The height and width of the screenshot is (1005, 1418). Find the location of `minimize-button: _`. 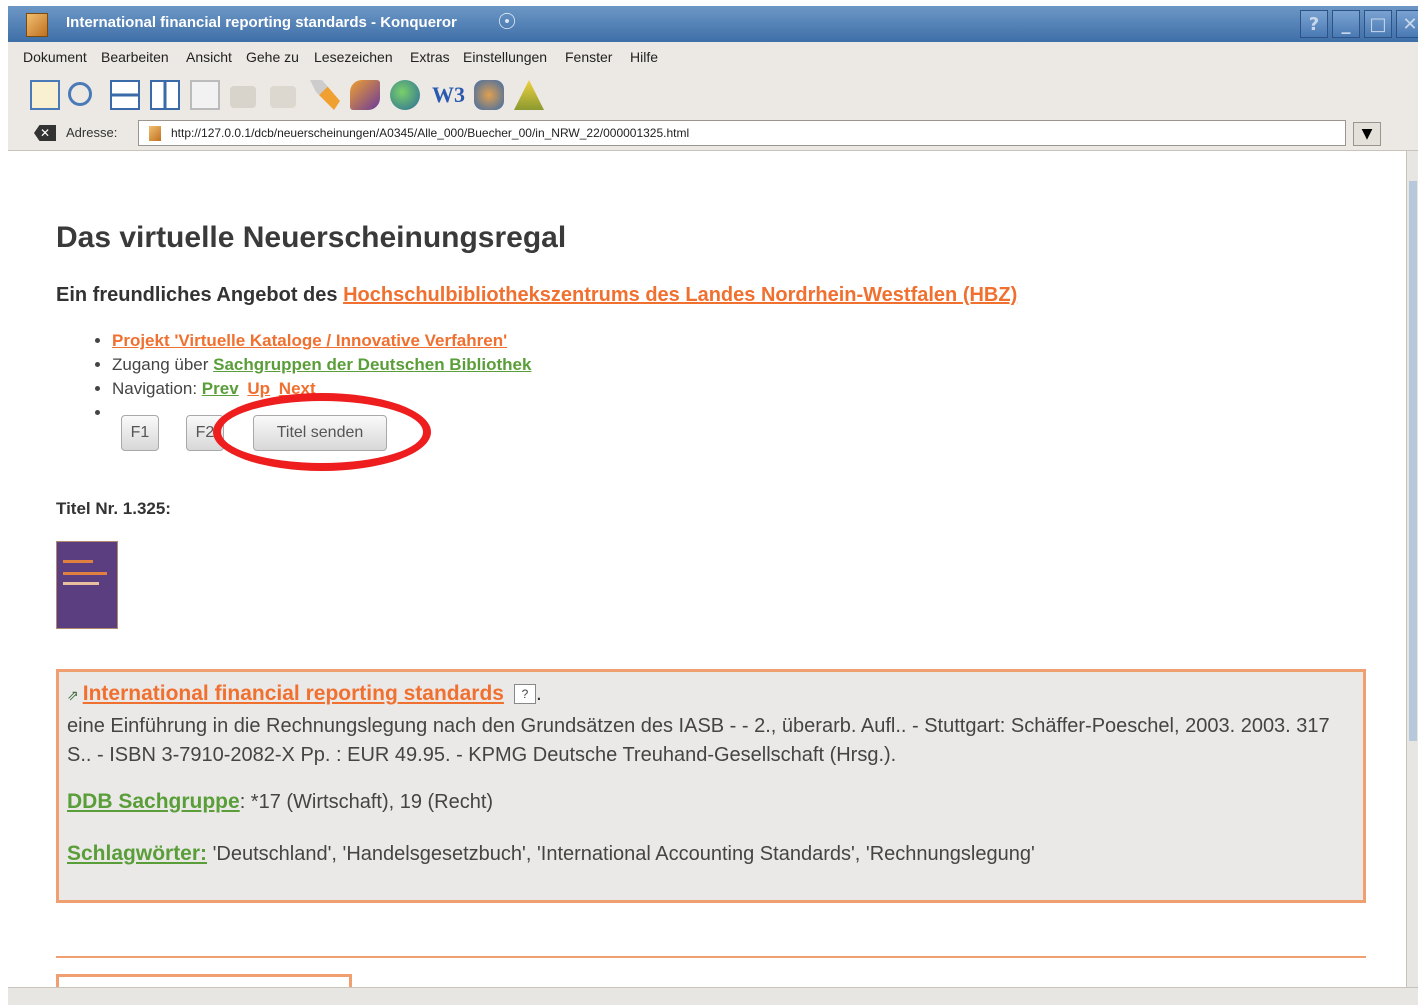

minimize-button: _ is located at coordinates (1346, 24).